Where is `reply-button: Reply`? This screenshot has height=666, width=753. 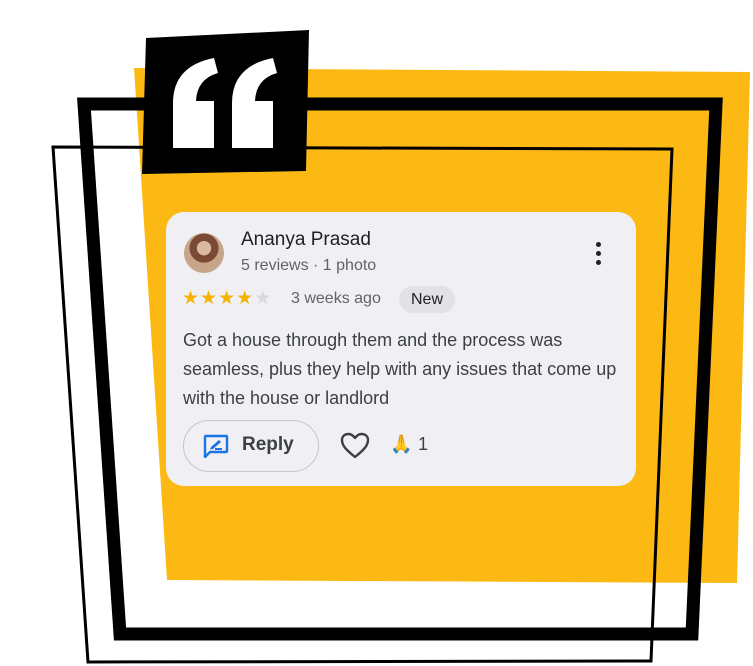 reply-button: Reply is located at coordinates (251, 446).